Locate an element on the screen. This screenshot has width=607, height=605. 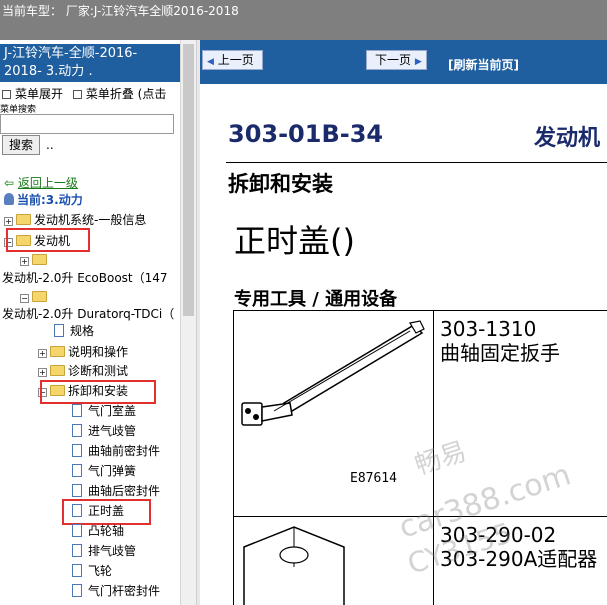
tool-image-adapter is located at coordinates (334, 561).